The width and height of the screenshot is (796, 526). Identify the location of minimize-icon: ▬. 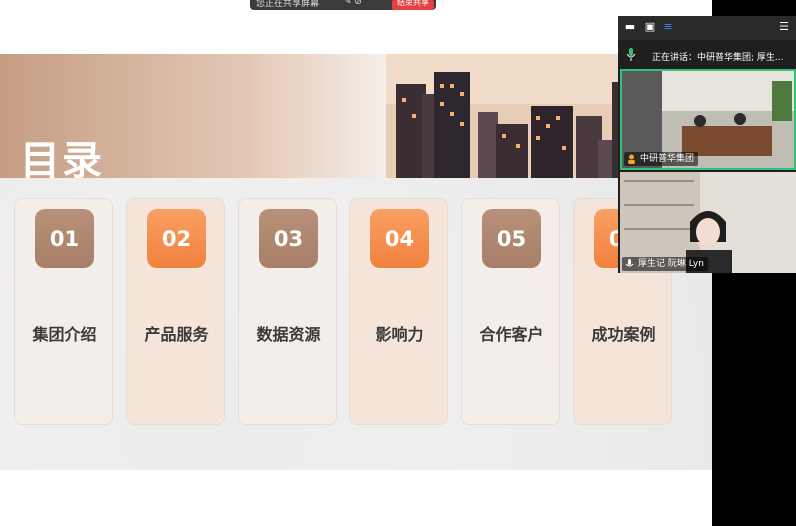
(630, 27).